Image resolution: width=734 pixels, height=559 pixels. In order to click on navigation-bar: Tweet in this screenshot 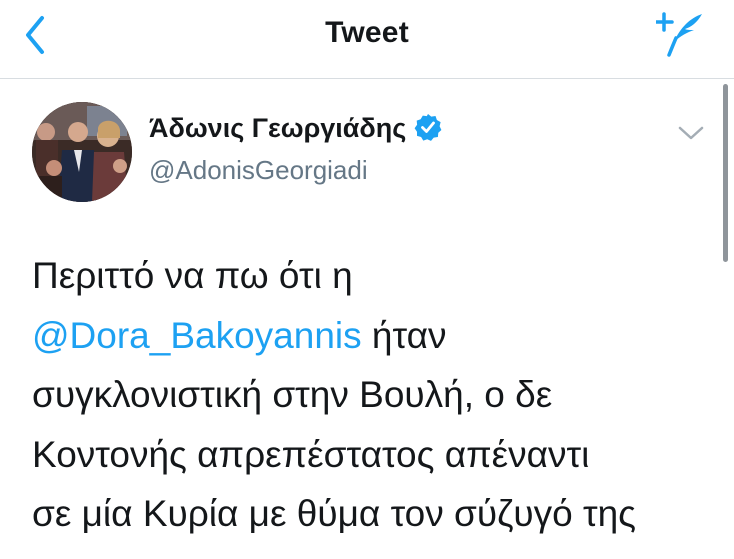, I will do `click(367, 39)`.